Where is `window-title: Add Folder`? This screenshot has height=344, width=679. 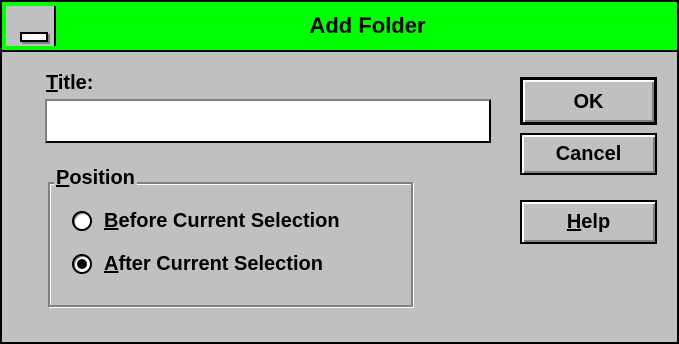
window-title: Add Folder is located at coordinates (367, 25).